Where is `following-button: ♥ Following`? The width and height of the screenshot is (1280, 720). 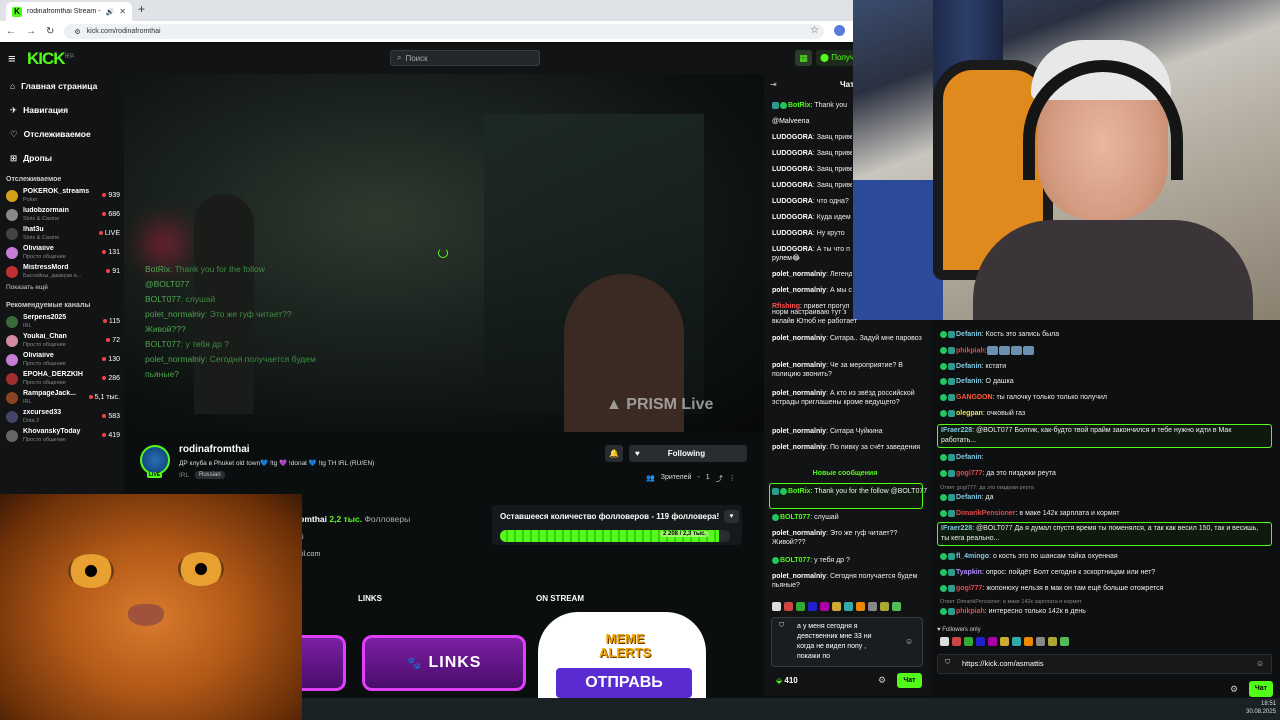
following-button: ♥ Following is located at coordinates (688, 453).